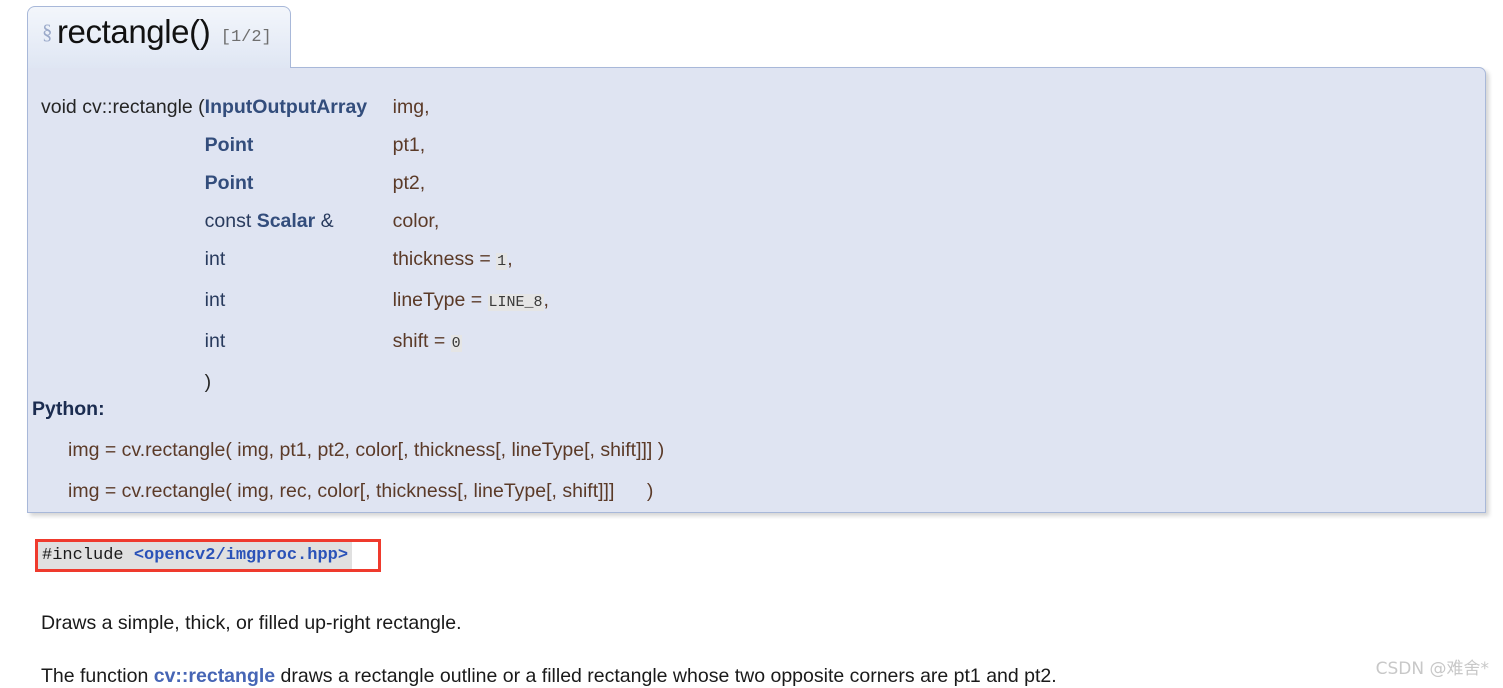  Describe the element at coordinates (444, 259) in the screenshot. I see `param-name-text-4: thickness =` at that location.